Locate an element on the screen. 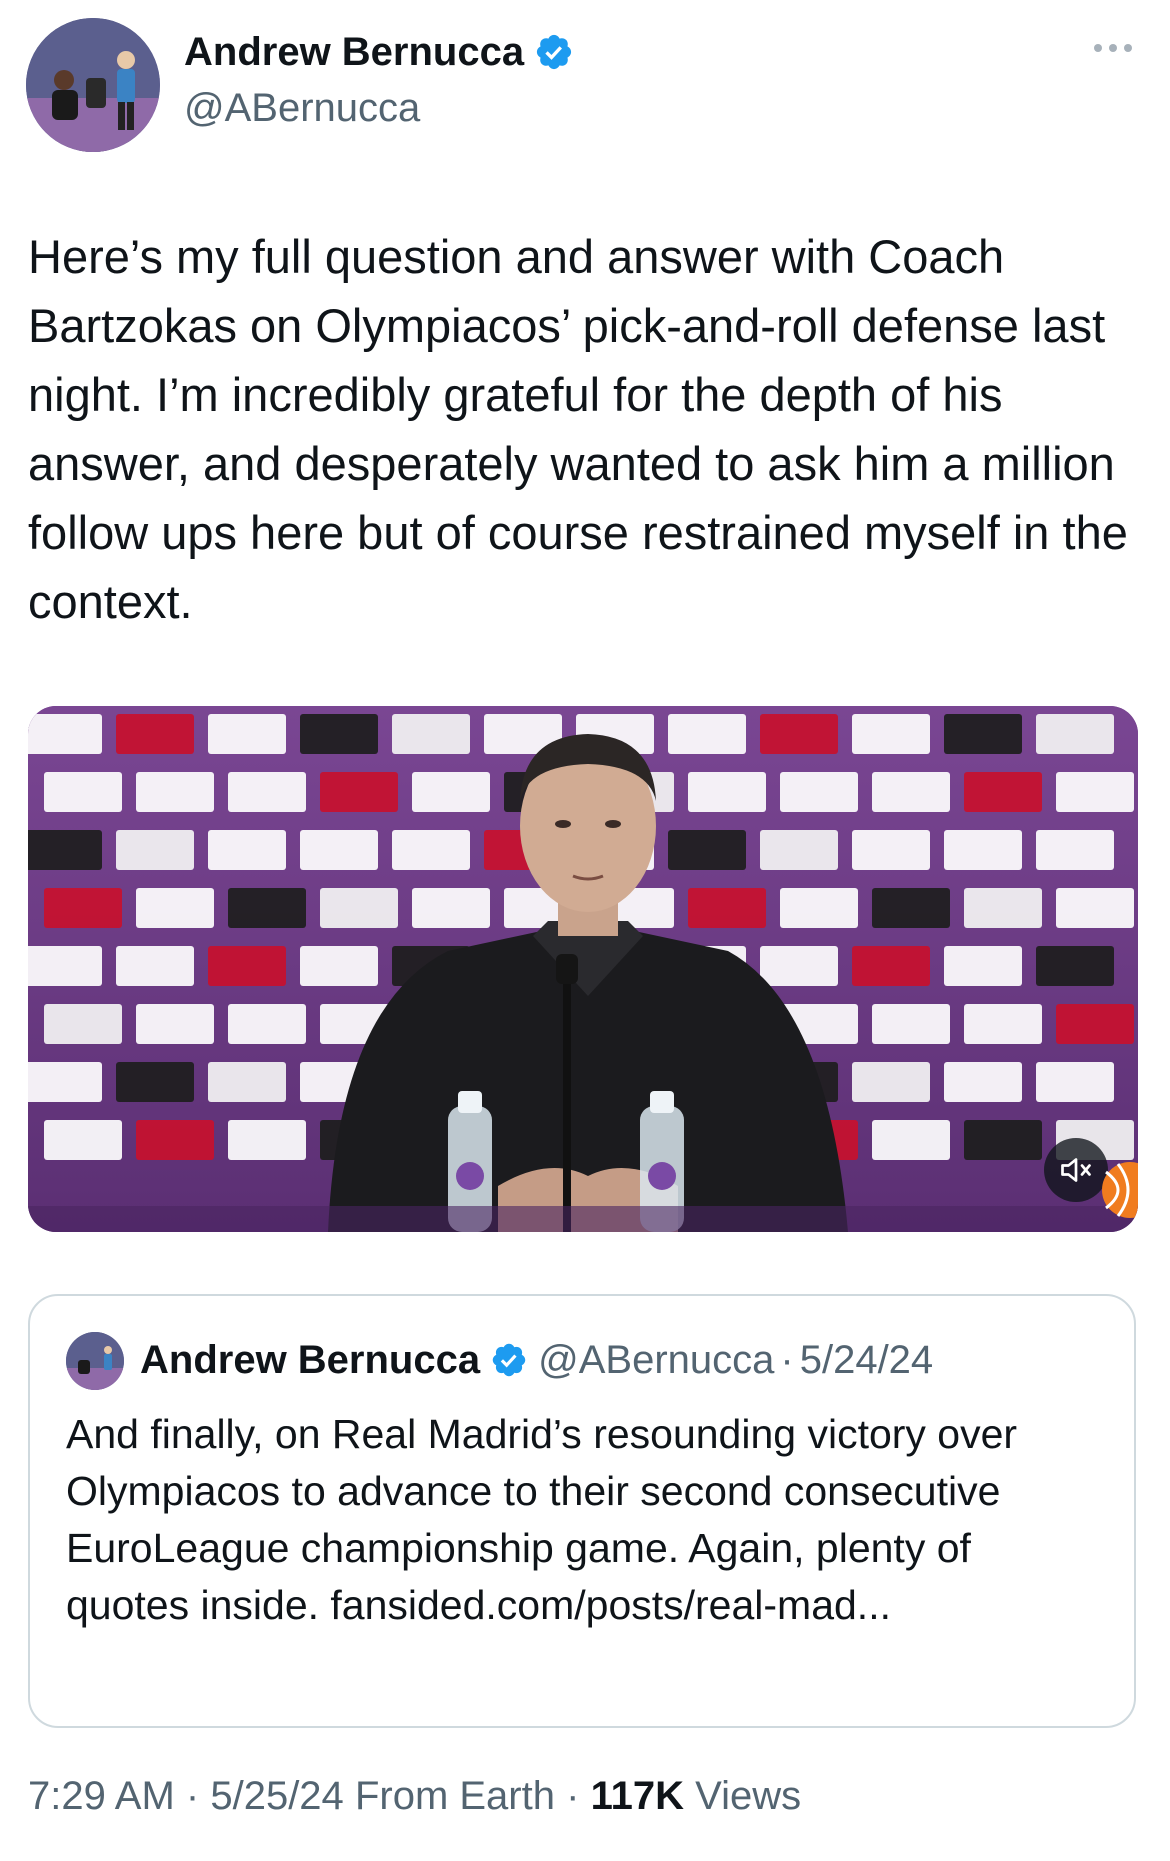  tweet-time: 7:29 AM is located at coordinates (101, 1796).